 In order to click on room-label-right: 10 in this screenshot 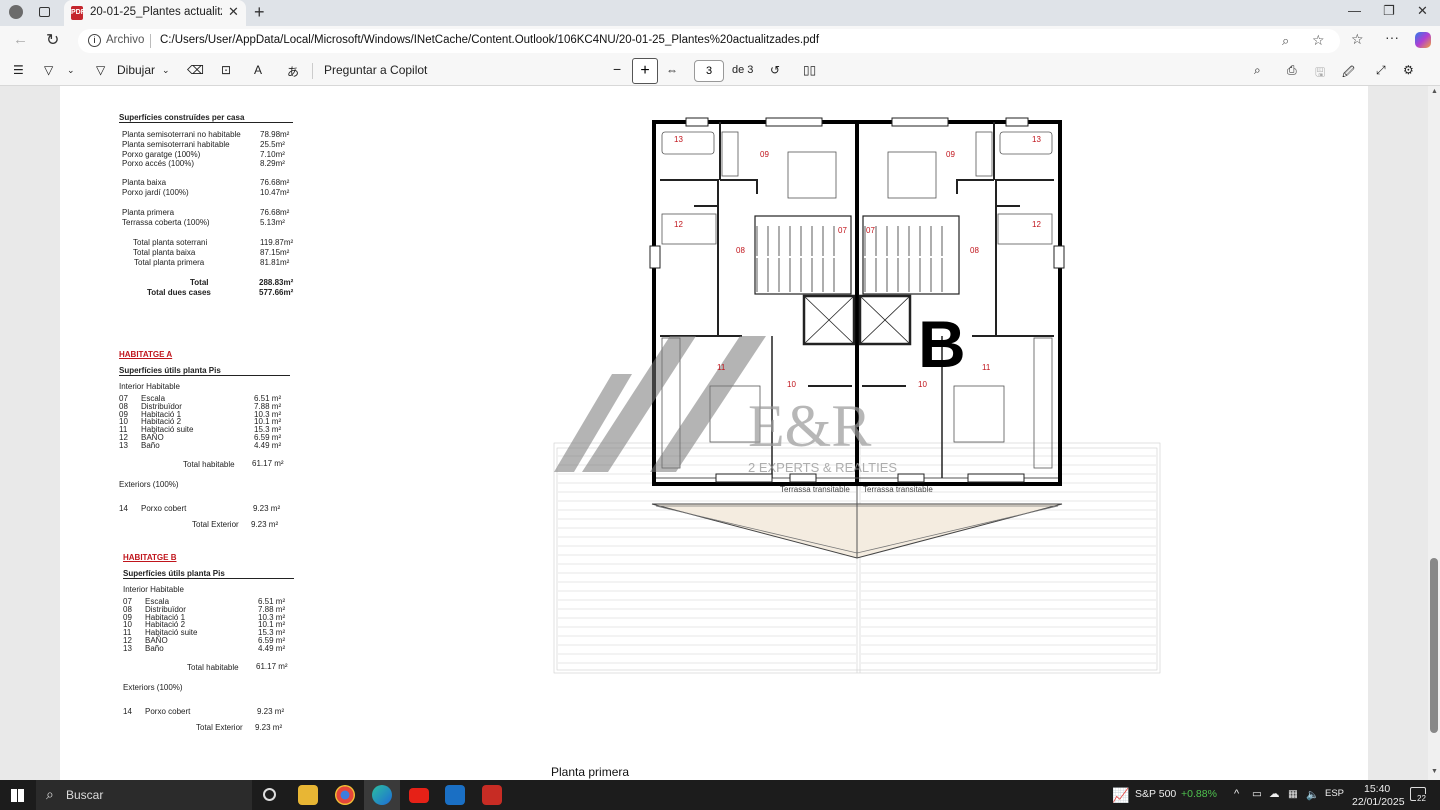, I will do `click(922, 384)`.